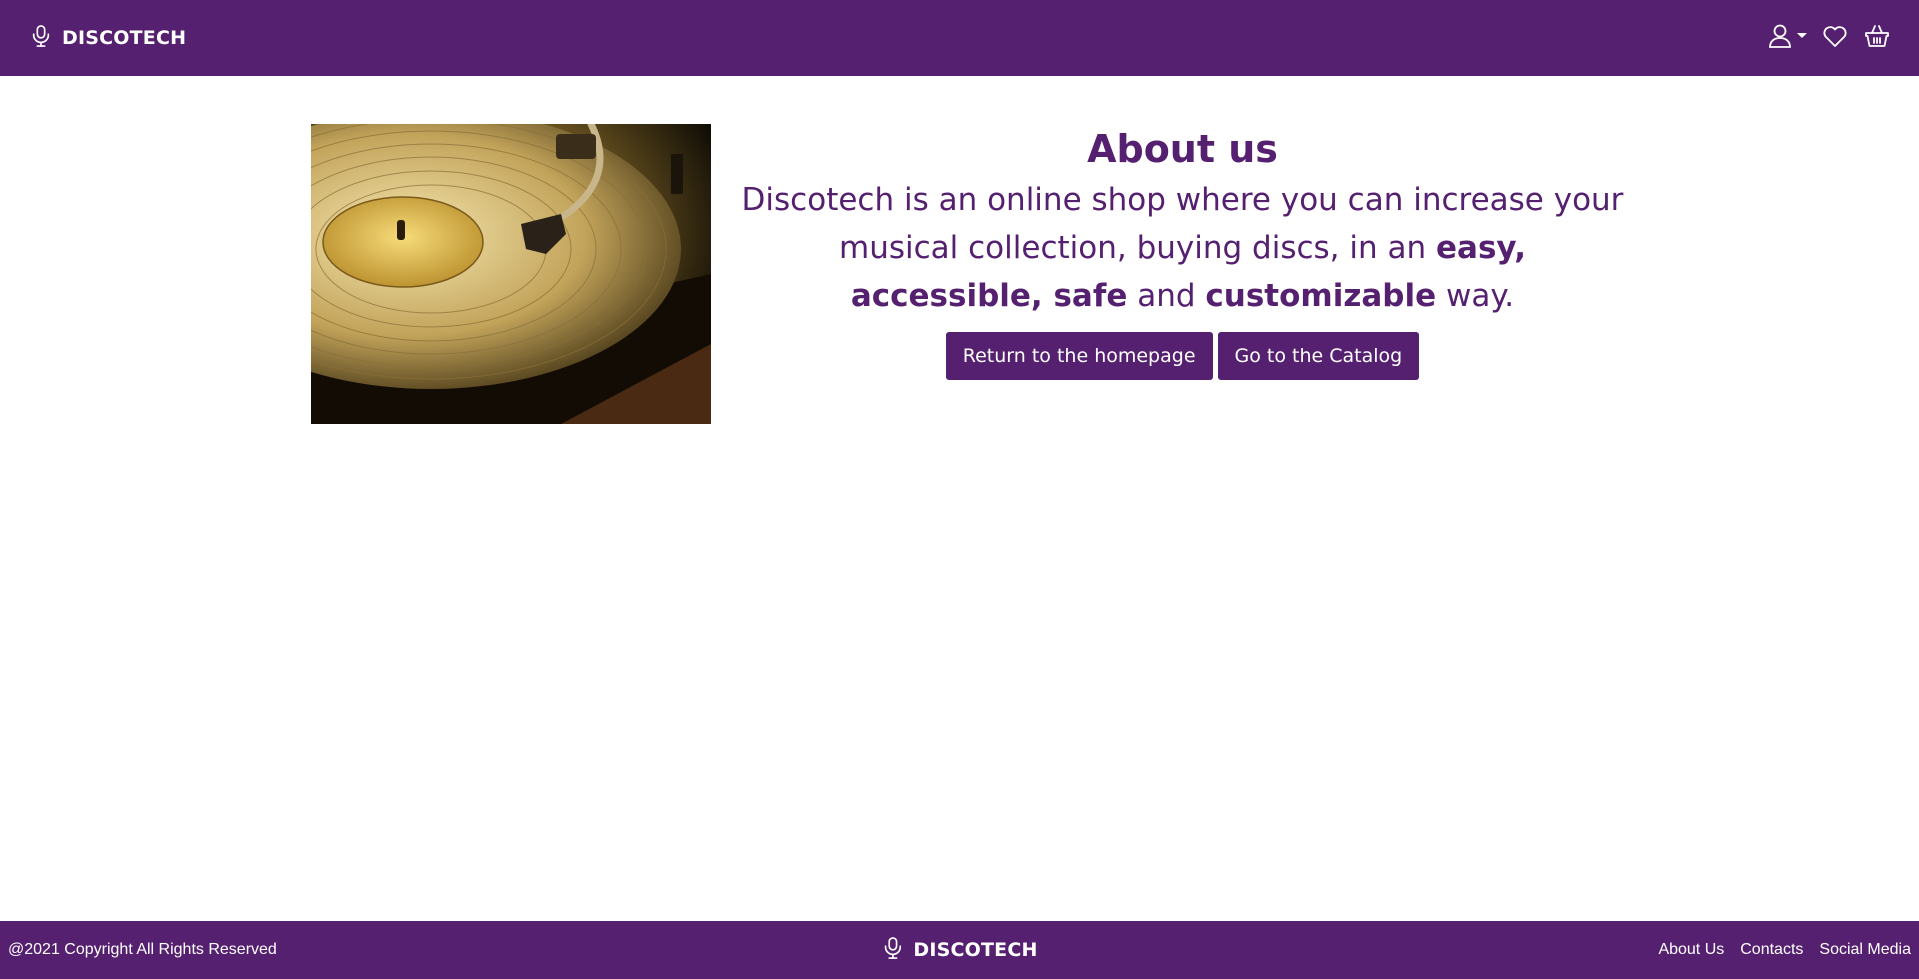  What do you see at coordinates (1475, 296) in the screenshot?
I see `desc-part3: way.` at bounding box center [1475, 296].